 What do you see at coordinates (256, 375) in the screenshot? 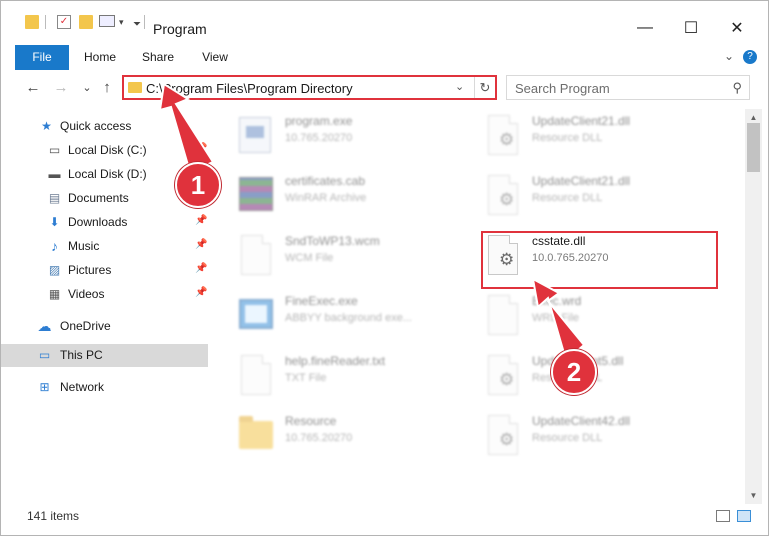
I see `text-file-icon` at bounding box center [256, 375].